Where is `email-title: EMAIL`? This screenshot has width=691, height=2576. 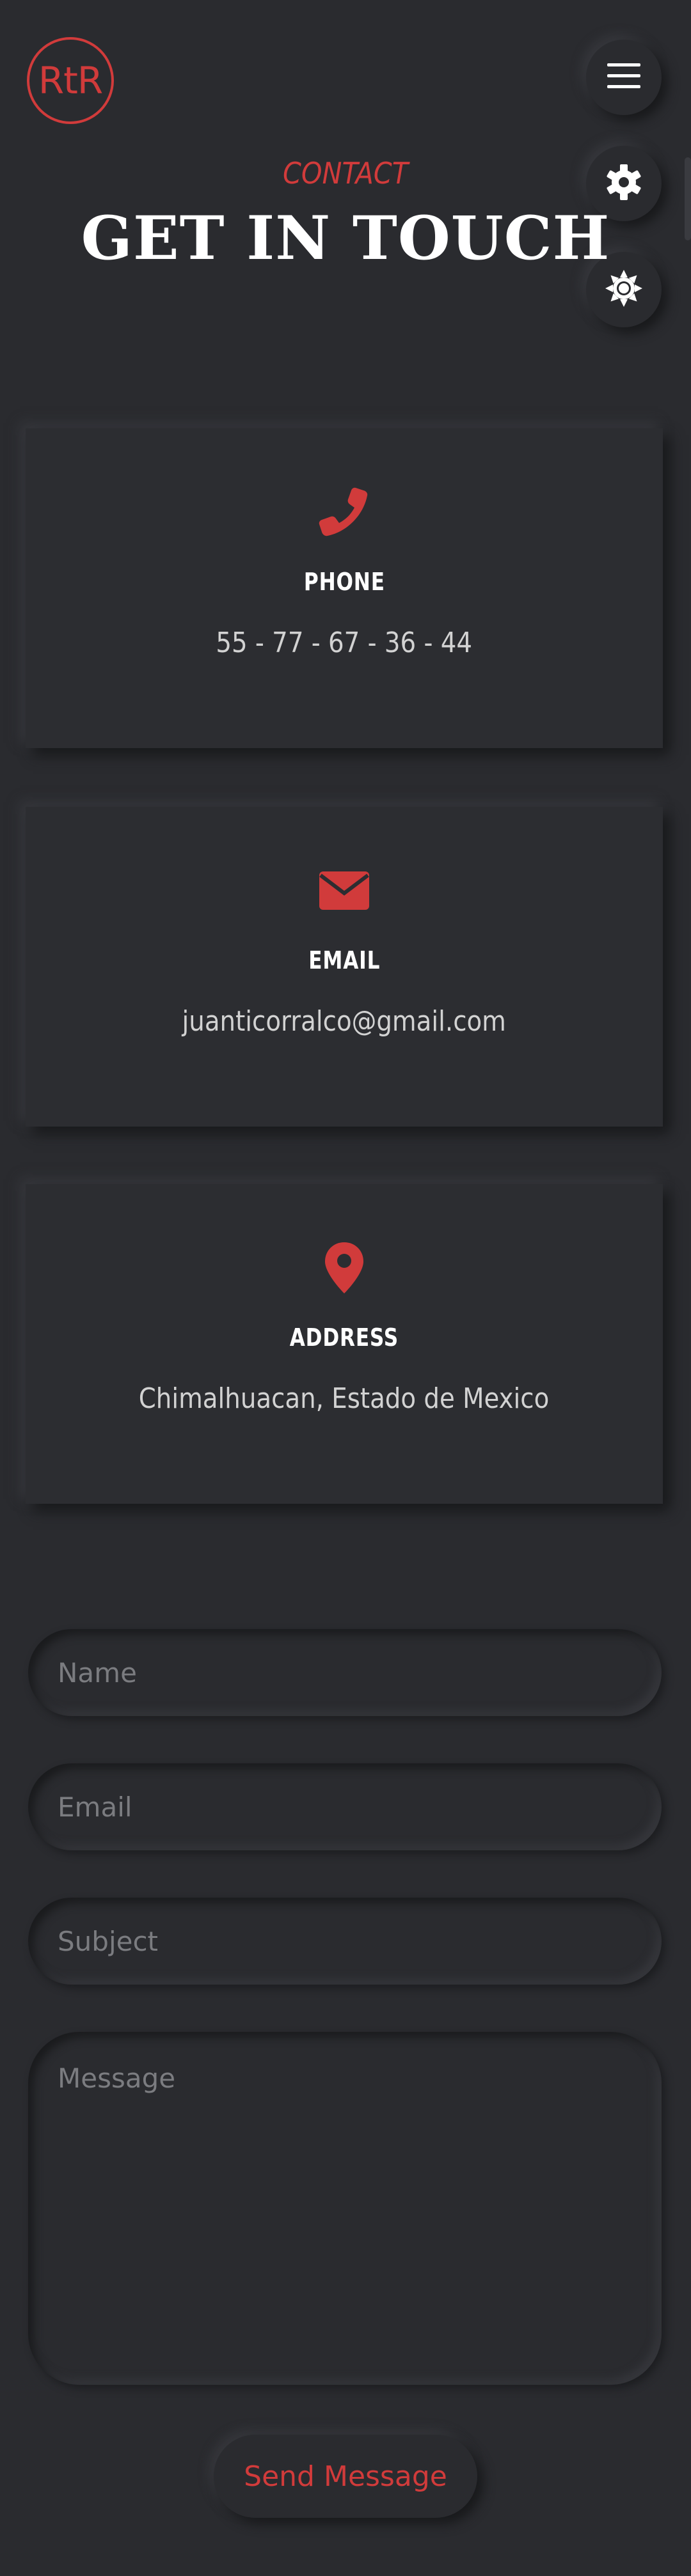
email-title: EMAIL is located at coordinates (344, 960).